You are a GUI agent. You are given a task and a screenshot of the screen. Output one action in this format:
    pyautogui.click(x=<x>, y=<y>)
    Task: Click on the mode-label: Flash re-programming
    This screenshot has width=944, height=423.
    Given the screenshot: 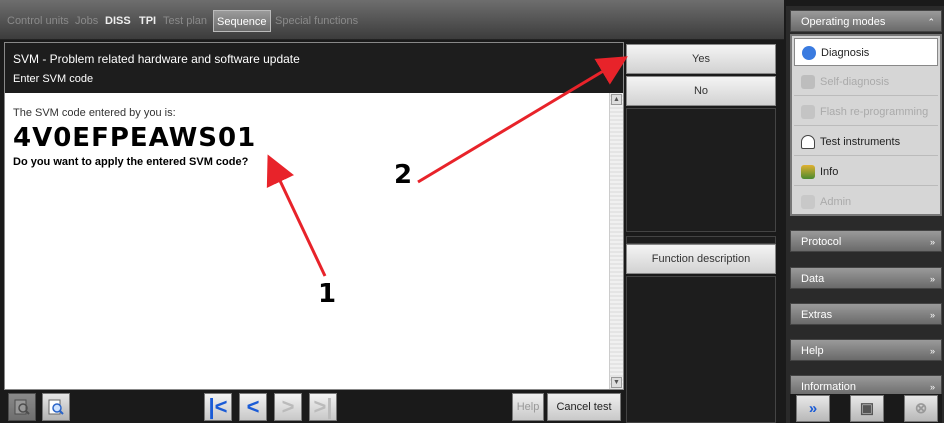 What is the action you would take?
    pyautogui.click(x=874, y=112)
    